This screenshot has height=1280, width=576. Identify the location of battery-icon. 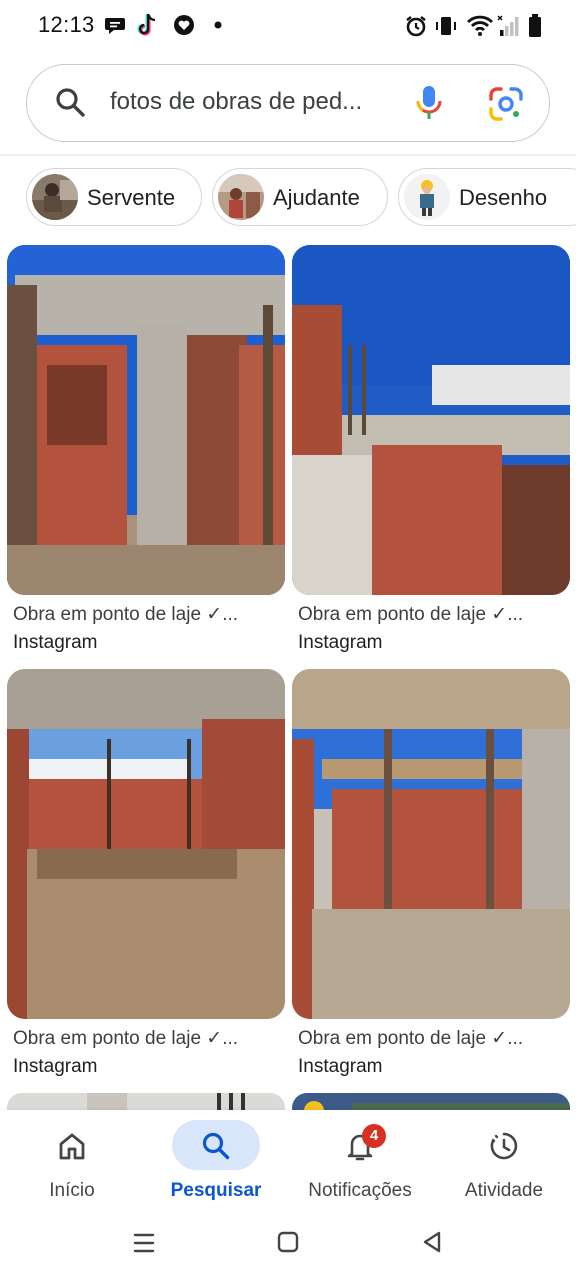
(535, 25).